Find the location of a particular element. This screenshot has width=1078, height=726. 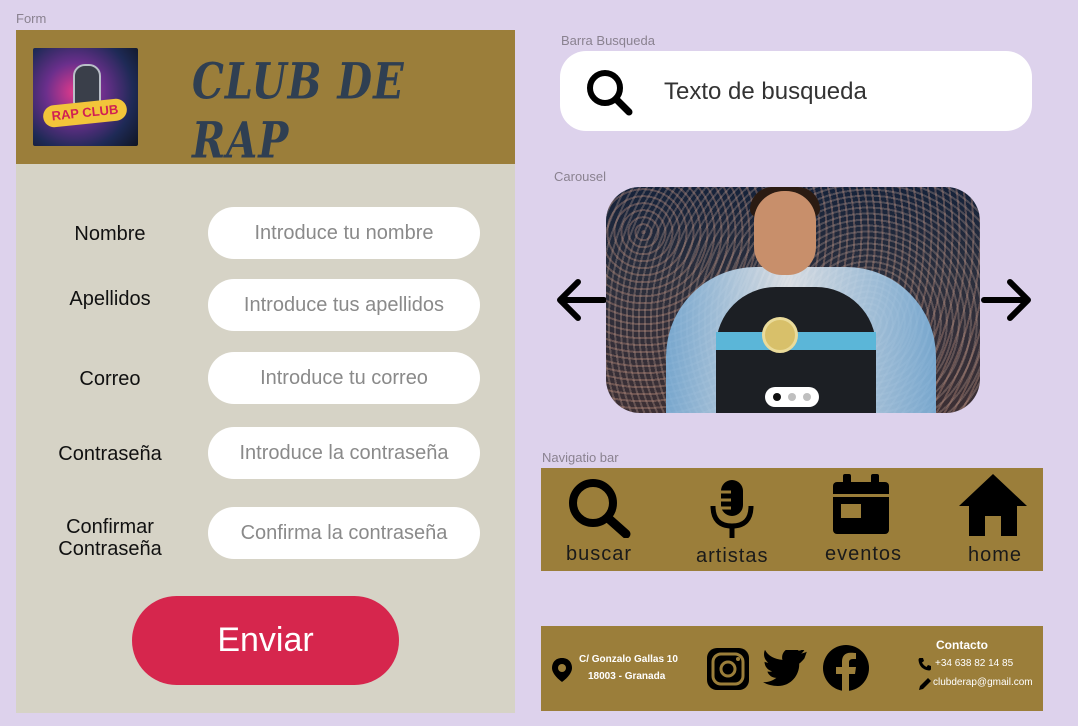

phone-icon is located at coordinates (924, 664).